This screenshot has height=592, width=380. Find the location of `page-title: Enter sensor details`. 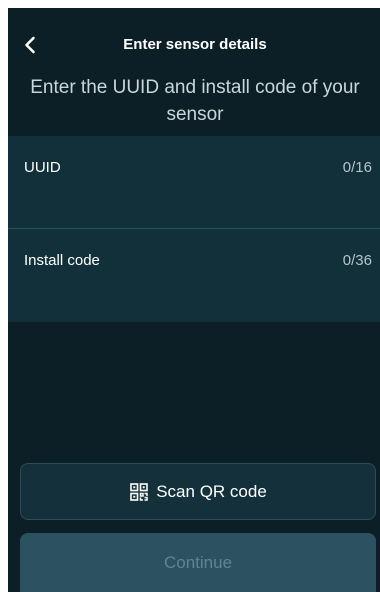

page-title: Enter sensor details is located at coordinates (195, 44).